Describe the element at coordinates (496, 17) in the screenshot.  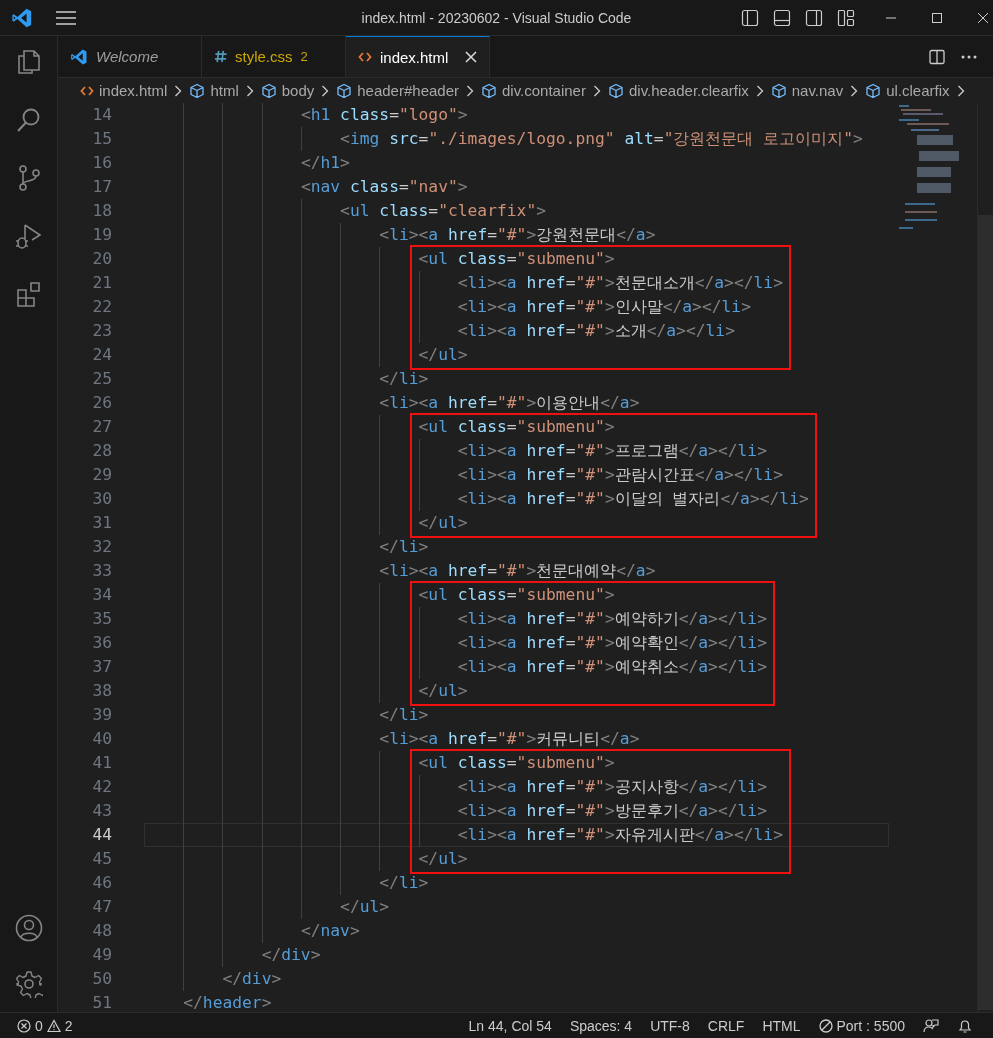
I see `window-title: index.html - 20230602 - Visual Studio Code` at that location.